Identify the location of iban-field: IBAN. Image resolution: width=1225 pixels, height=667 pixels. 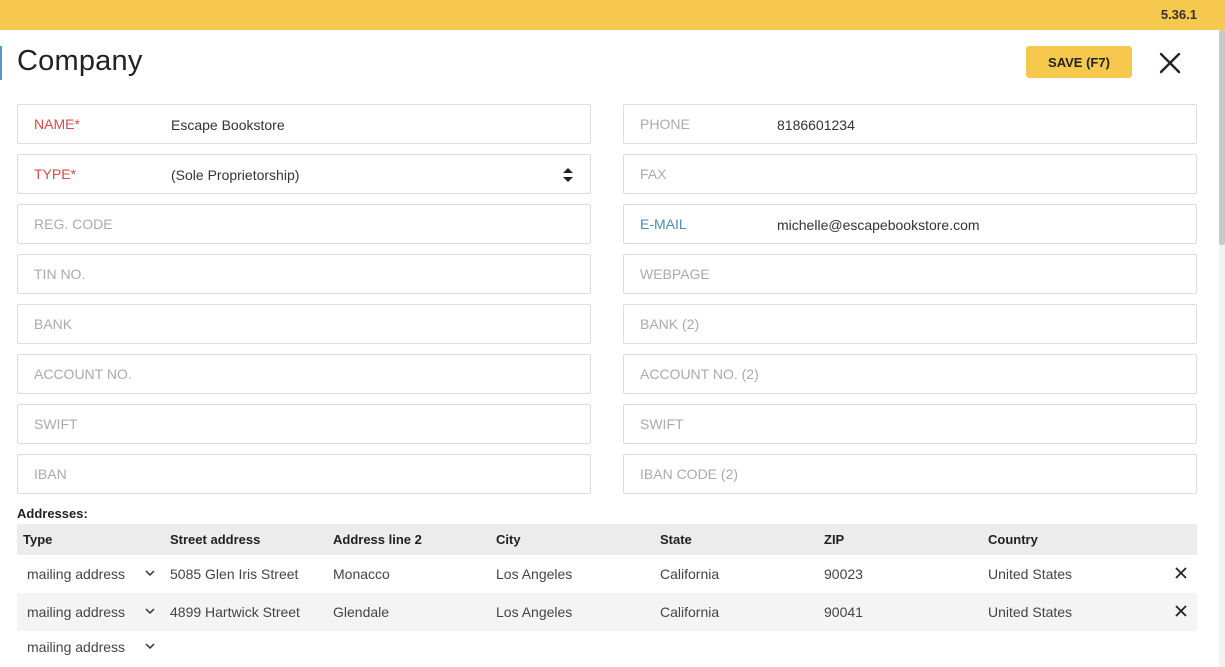
(304, 474).